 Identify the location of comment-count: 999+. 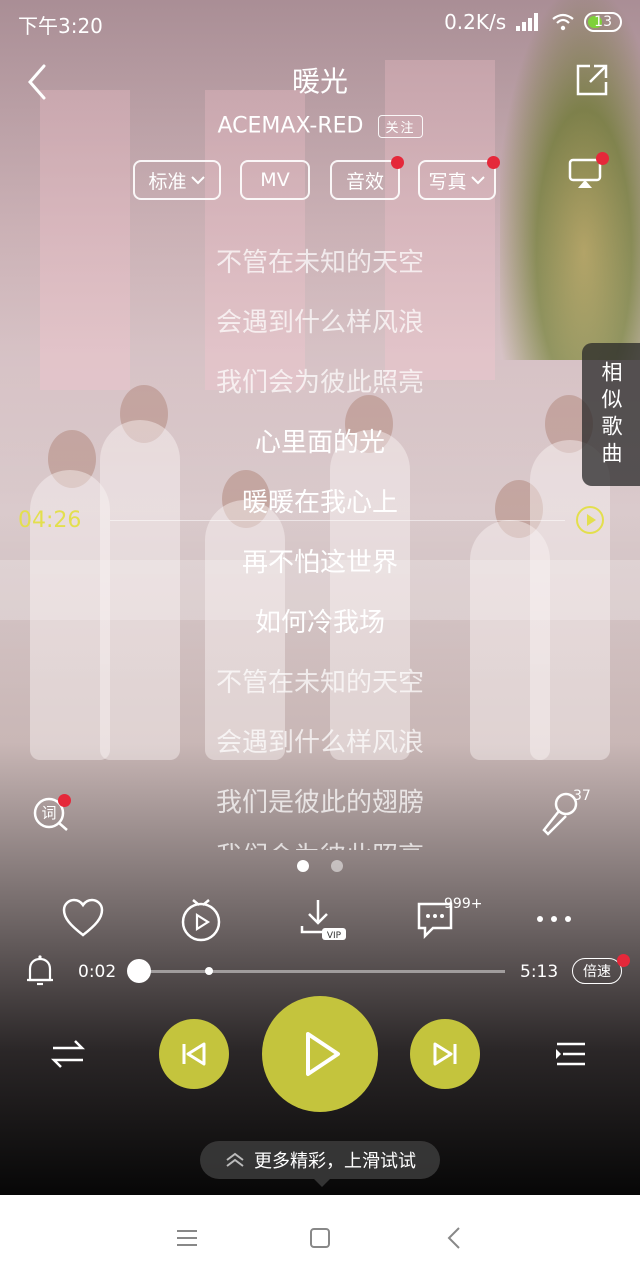
(463, 904).